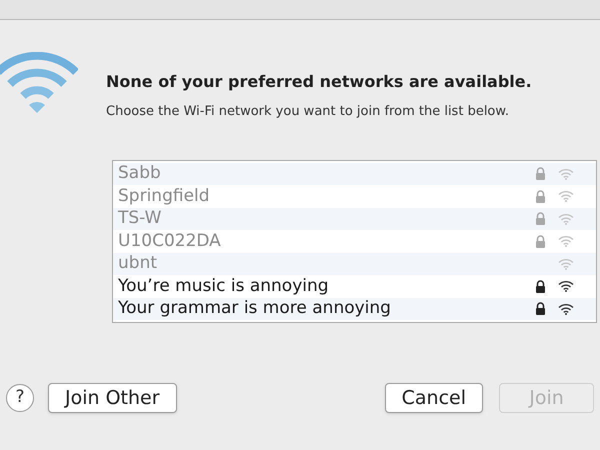 This screenshot has width=600, height=450. I want to click on help-button: ?, so click(20, 398).